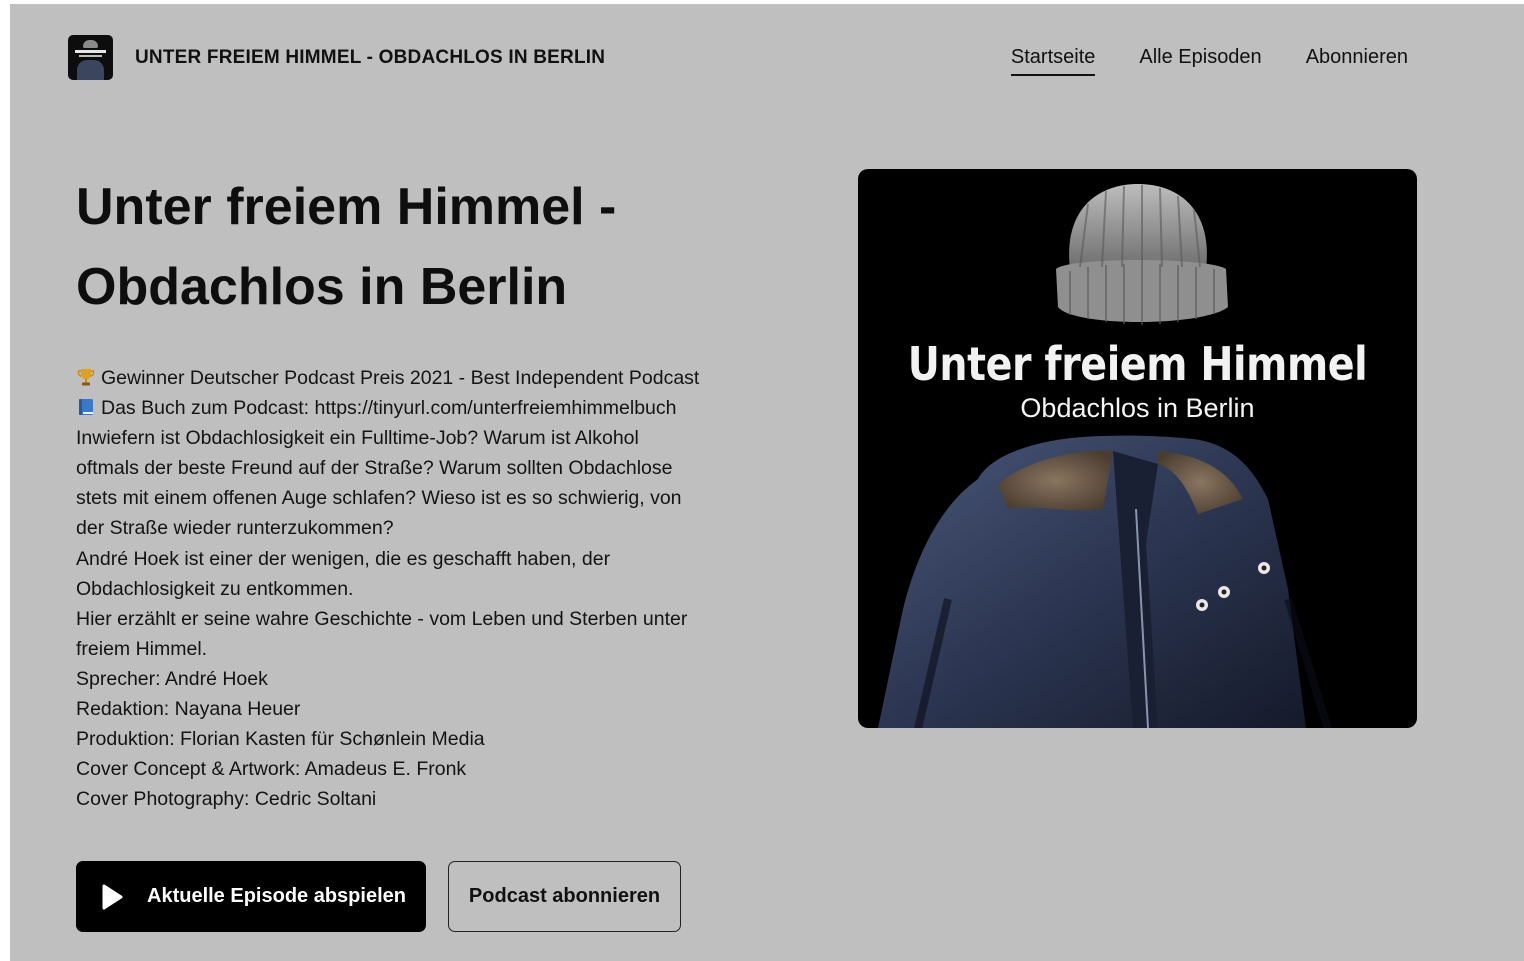 Image resolution: width=1524 pixels, height=961 pixels. Describe the element at coordinates (226, 799) in the screenshot. I see `description-line: Cover Photography: Cedric Soltani` at that location.